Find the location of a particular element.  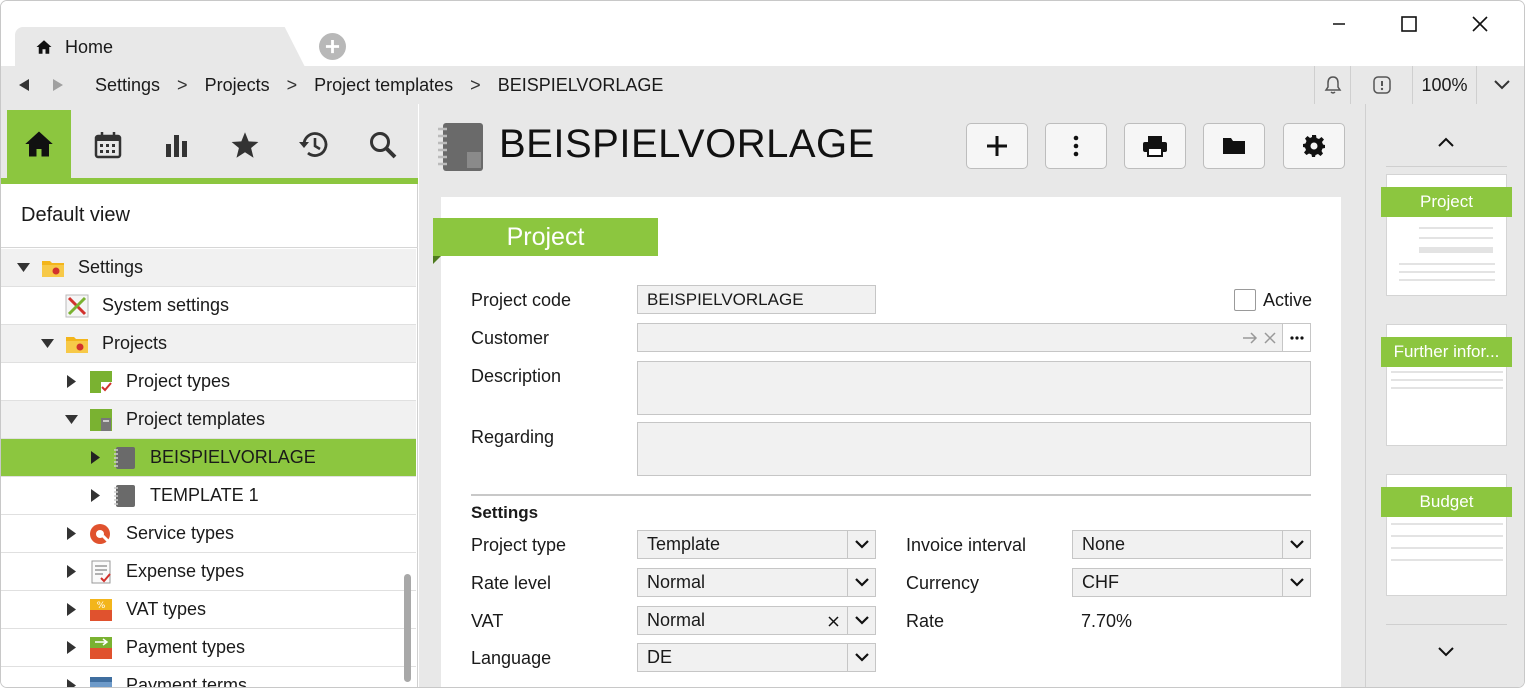

active-checkbox is located at coordinates (1245, 300).